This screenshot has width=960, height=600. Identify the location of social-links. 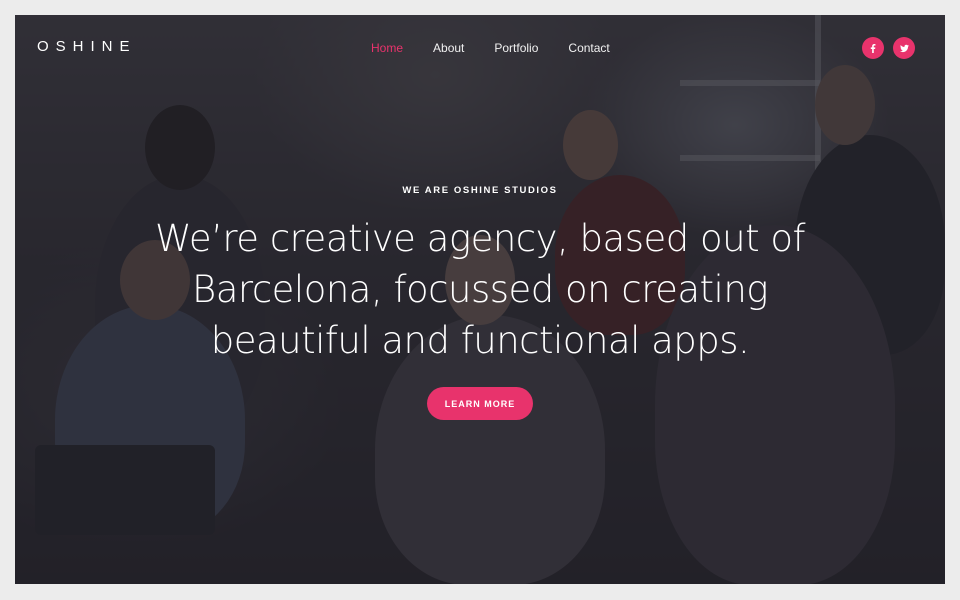
(888, 48).